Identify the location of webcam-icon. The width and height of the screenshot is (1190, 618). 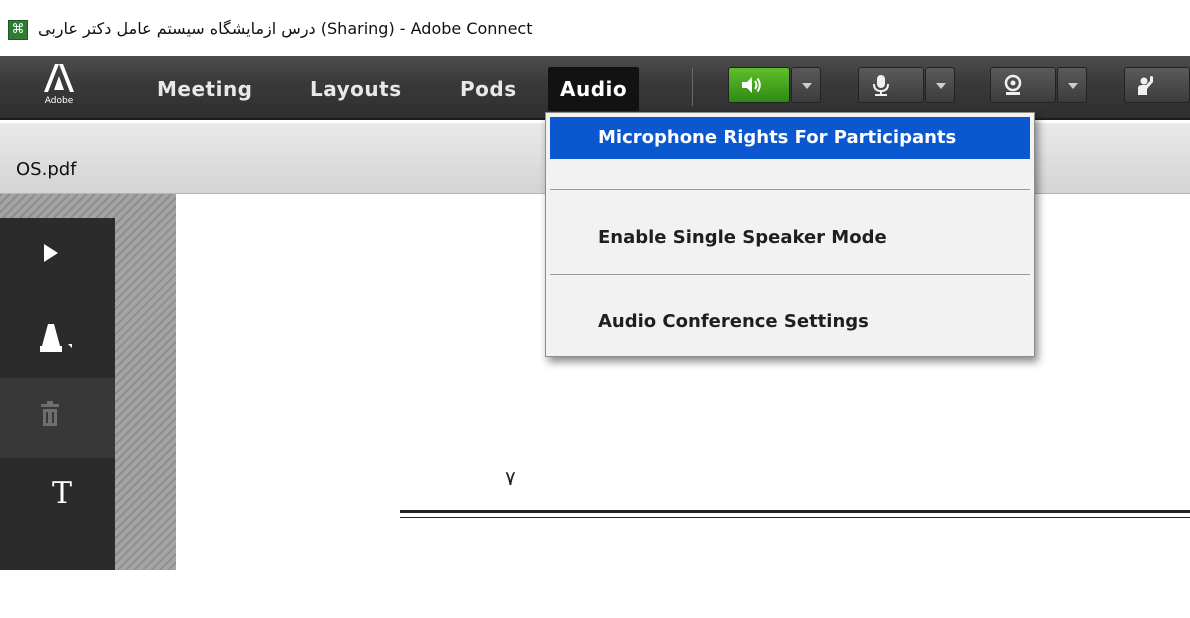
(1013, 84).